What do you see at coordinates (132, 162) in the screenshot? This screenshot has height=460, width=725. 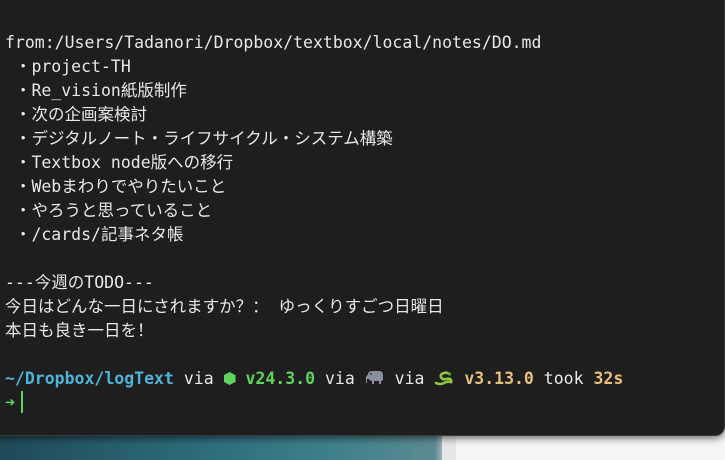 I see `list-item-text: Textbox node版への移行` at bounding box center [132, 162].